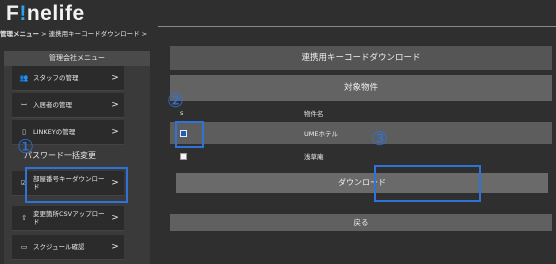 The height and width of the screenshot is (264, 556). I want to click on key-icon: ▯, so click(24, 132).